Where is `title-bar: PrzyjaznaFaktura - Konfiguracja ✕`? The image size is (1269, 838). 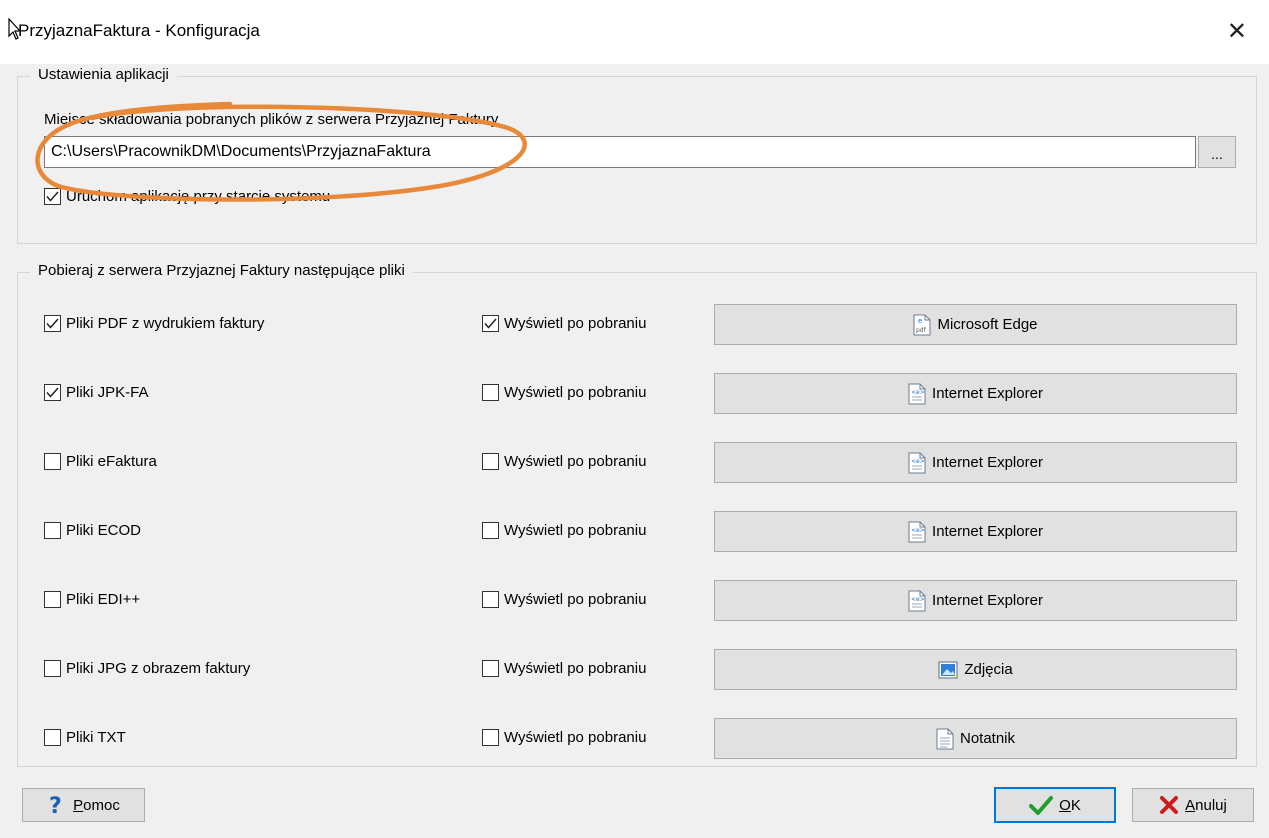 title-bar: PrzyjaznaFaktura - Konfiguracja ✕ is located at coordinates (634, 32).